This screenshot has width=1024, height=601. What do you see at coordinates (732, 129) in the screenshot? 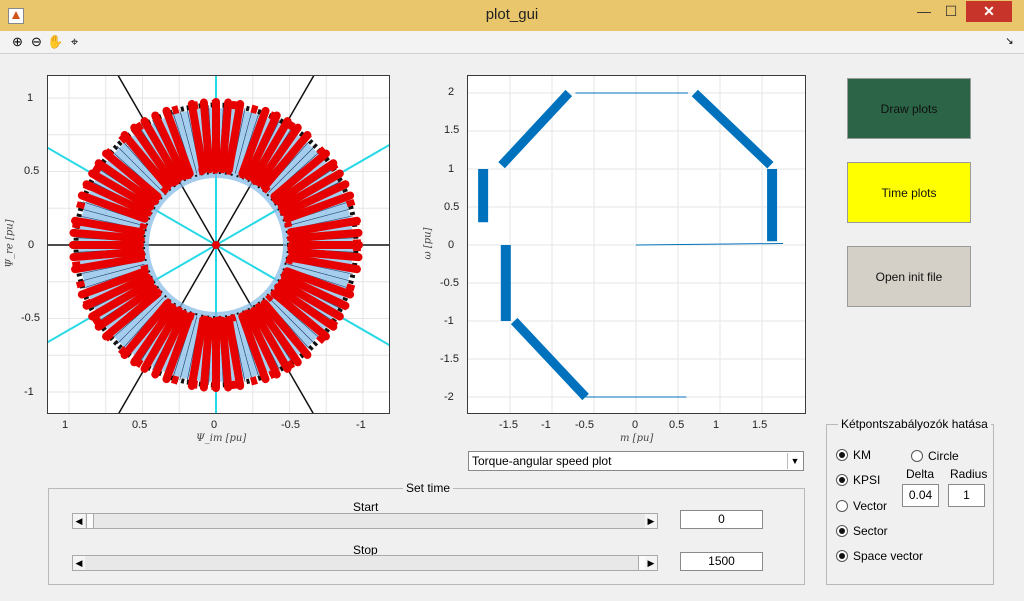
I see `trajectory-upper-right` at bounding box center [732, 129].